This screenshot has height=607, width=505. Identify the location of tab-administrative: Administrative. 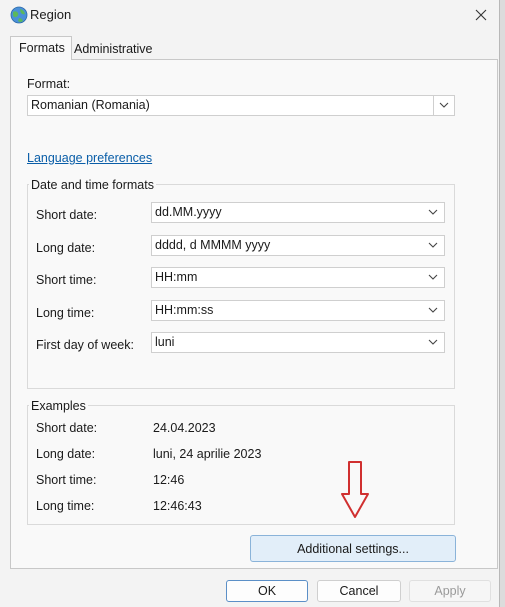
(116, 49).